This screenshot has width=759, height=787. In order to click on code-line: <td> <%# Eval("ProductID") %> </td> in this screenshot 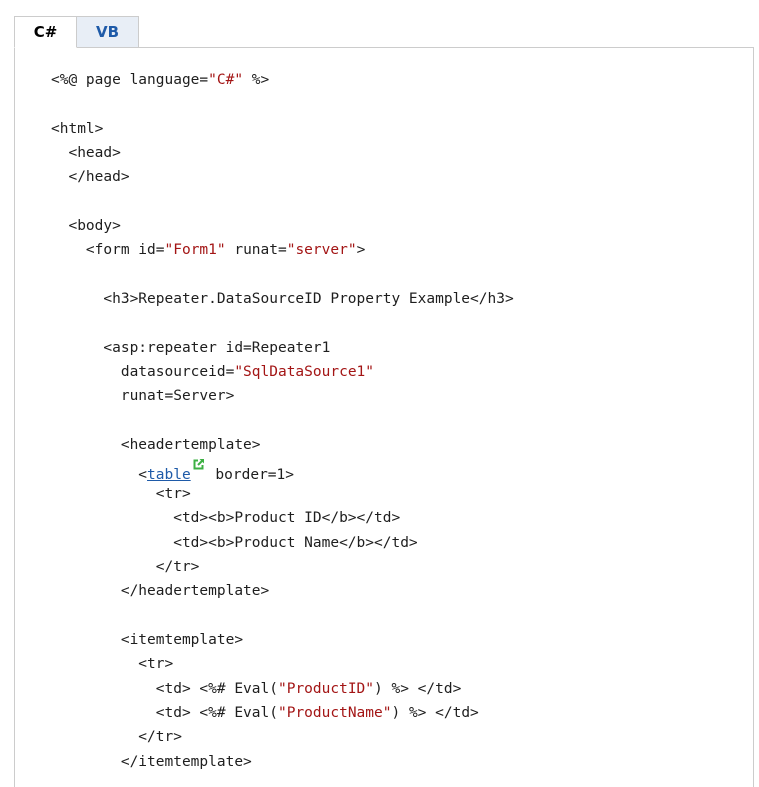, I will do `click(282, 689)`.